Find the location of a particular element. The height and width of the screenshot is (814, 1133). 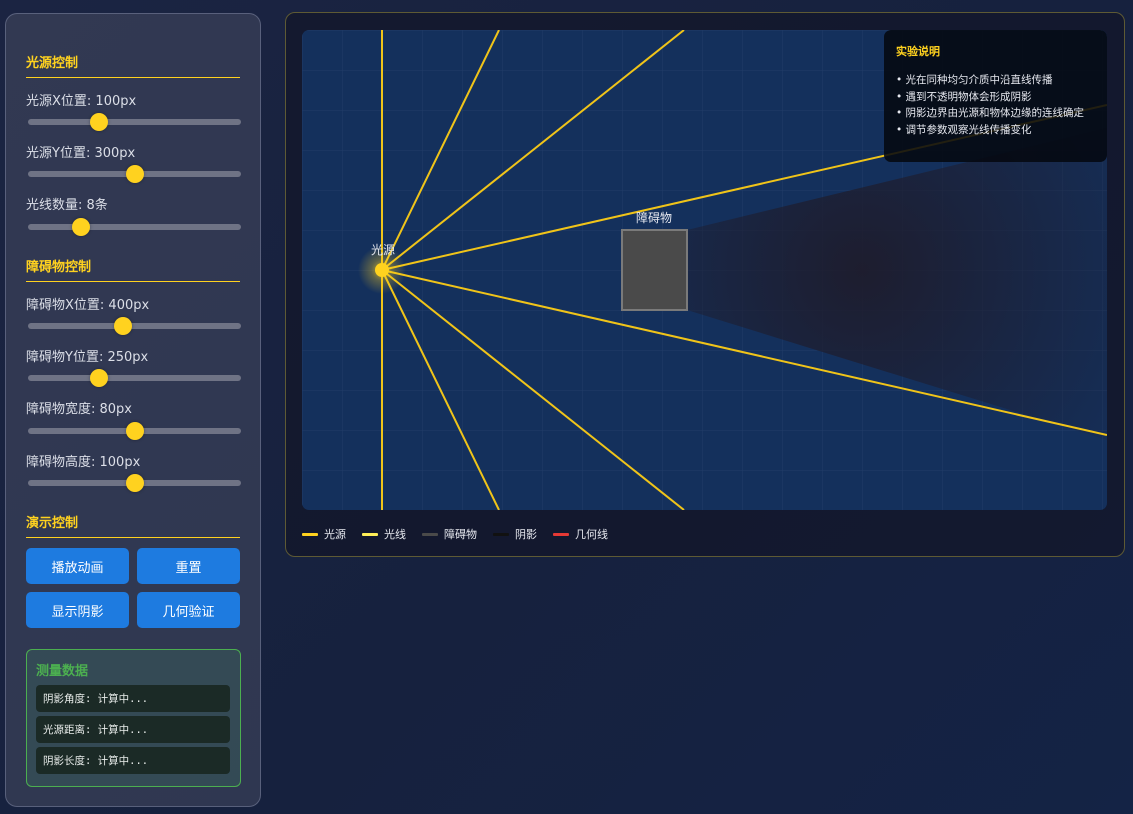

legend-item-shadow: 阴影 is located at coordinates (515, 534).